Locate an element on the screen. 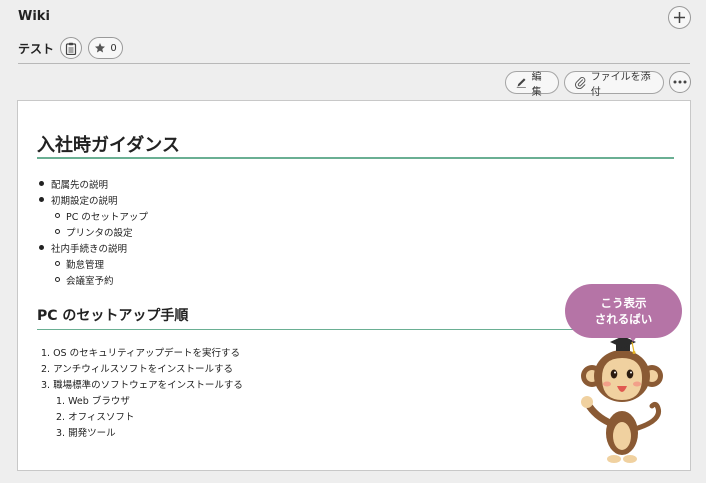 Image resolution: width=706 pixels, height=483 pixels. paperclip-icon is located at coordinates (580, 83).